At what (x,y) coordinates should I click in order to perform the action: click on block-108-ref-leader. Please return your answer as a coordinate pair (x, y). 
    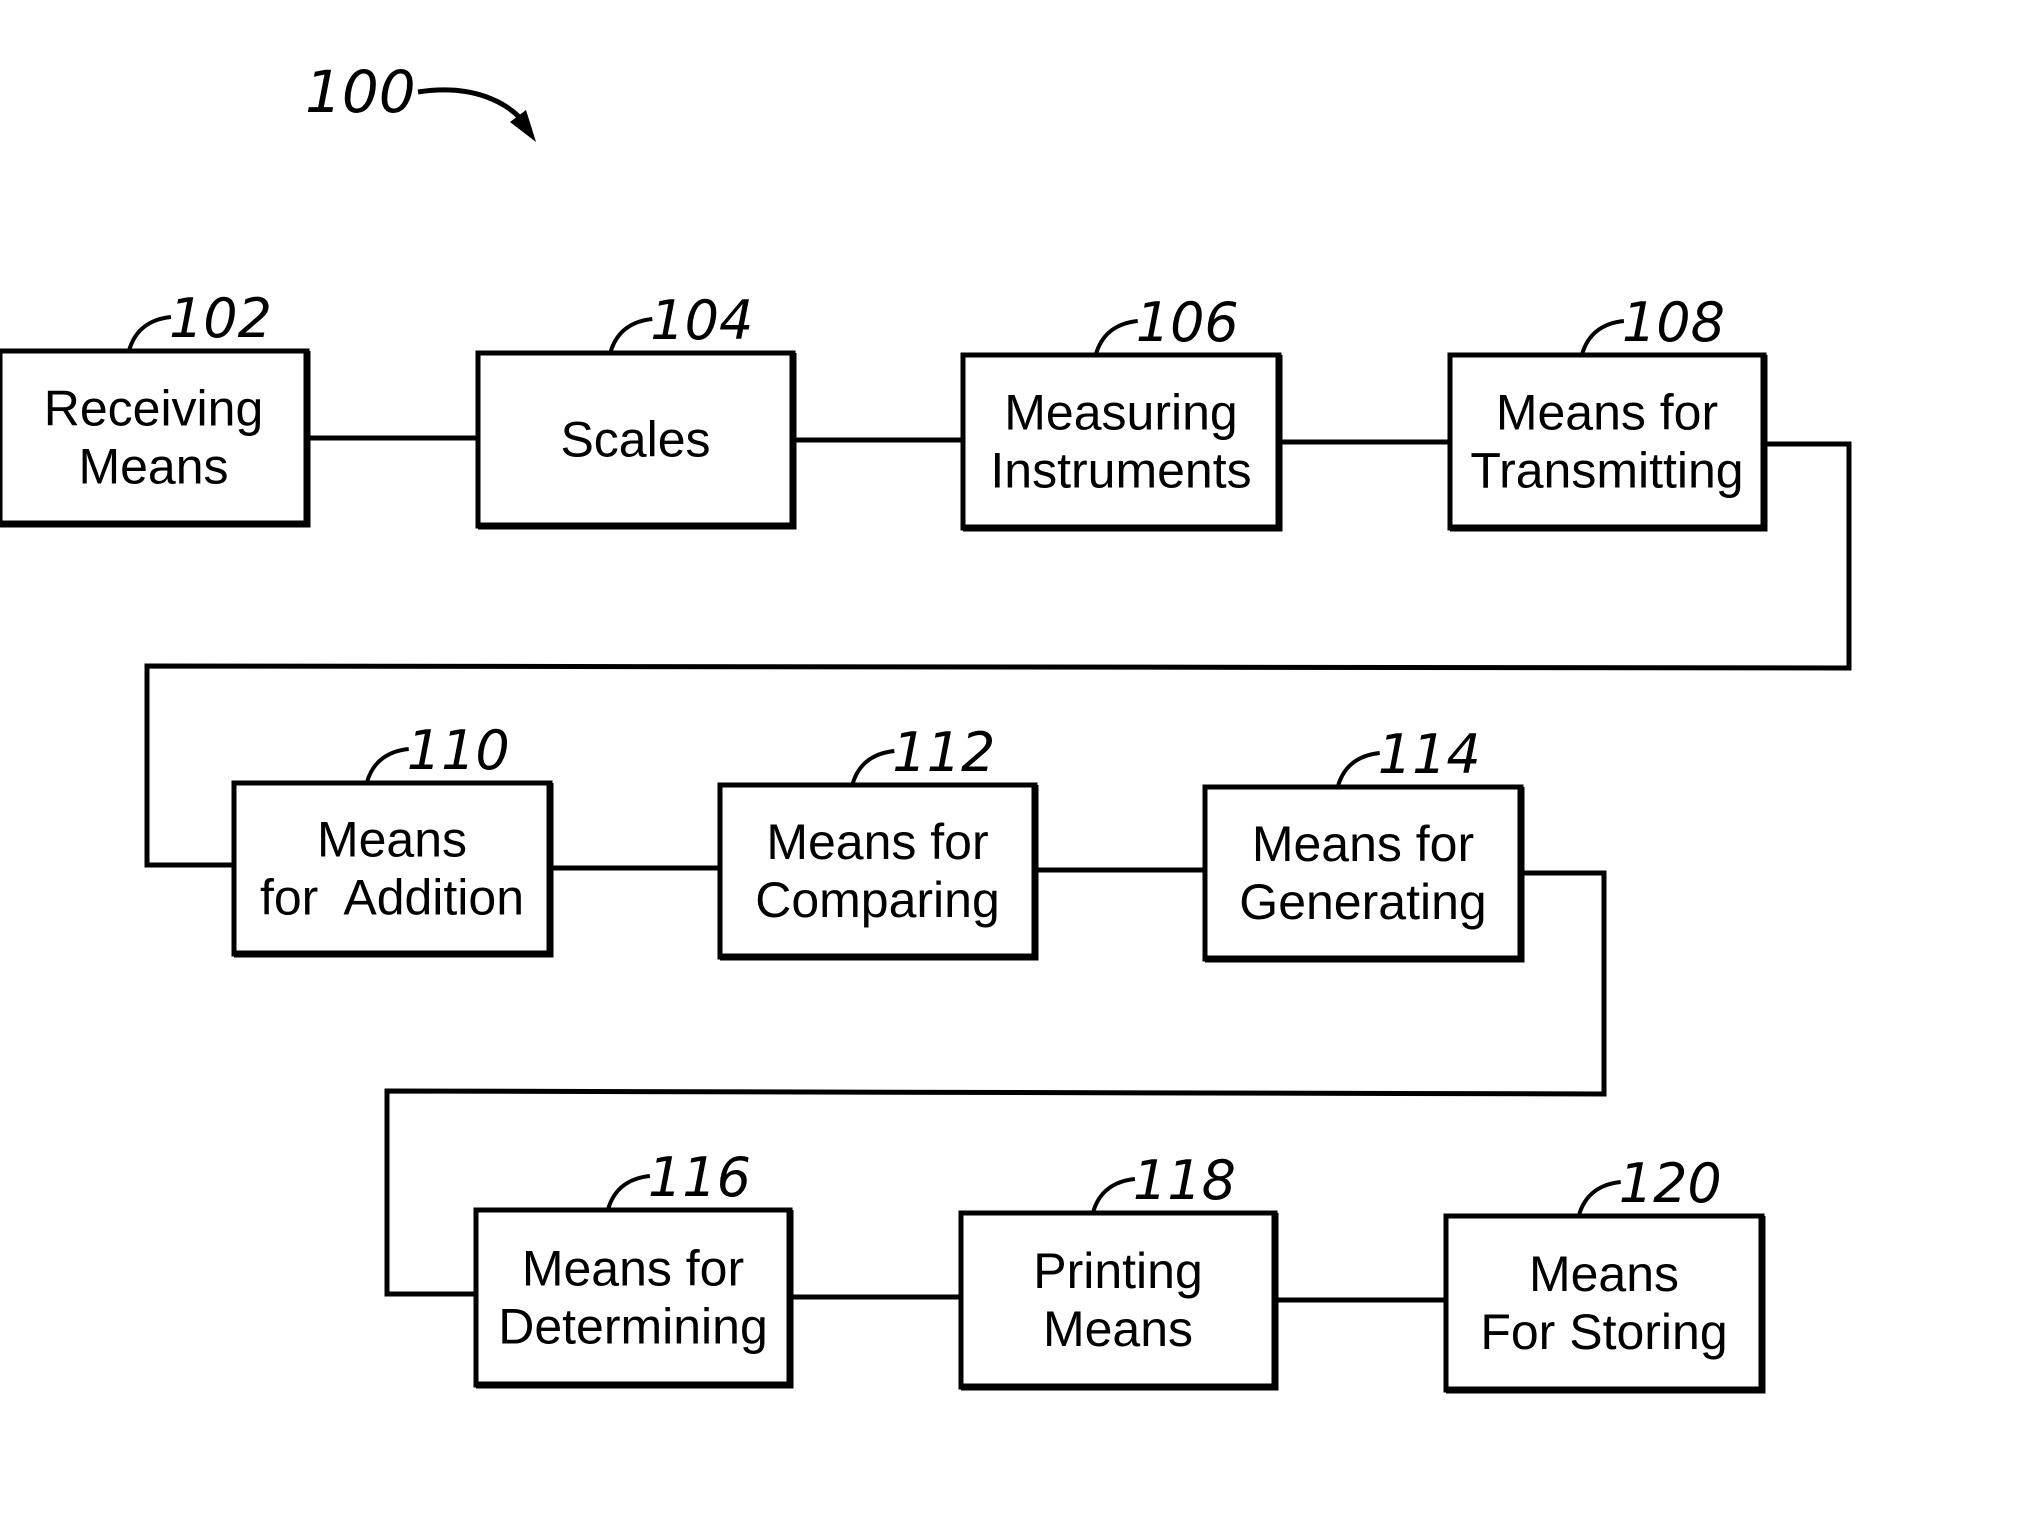
    Looking at the image, I should click on (1602, 337).